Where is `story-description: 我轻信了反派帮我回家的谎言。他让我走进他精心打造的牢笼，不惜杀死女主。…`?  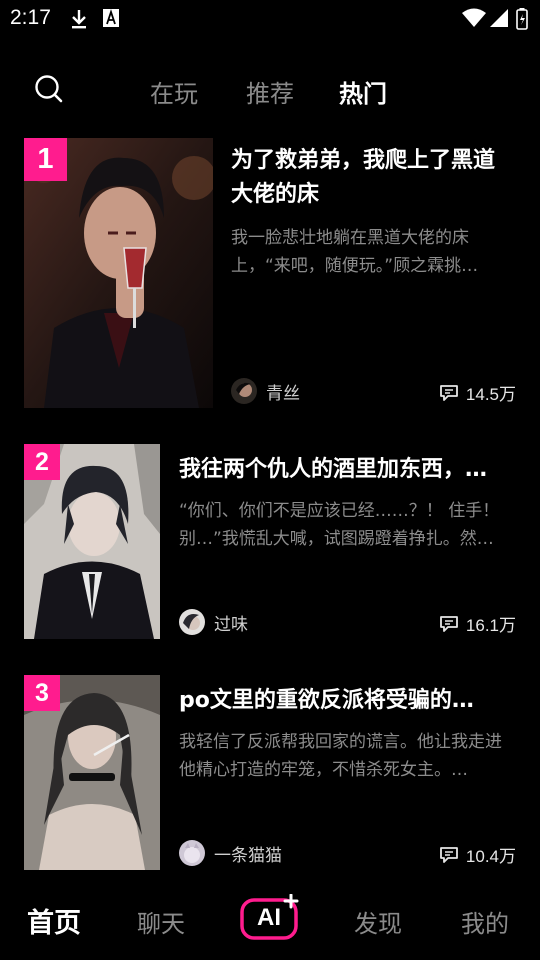 story-description: 我轻信了反派帮我回家的谎言。他让我走进他精心打造的牢笼，不惜杀死女主。… is located at coordinates (340, 756).